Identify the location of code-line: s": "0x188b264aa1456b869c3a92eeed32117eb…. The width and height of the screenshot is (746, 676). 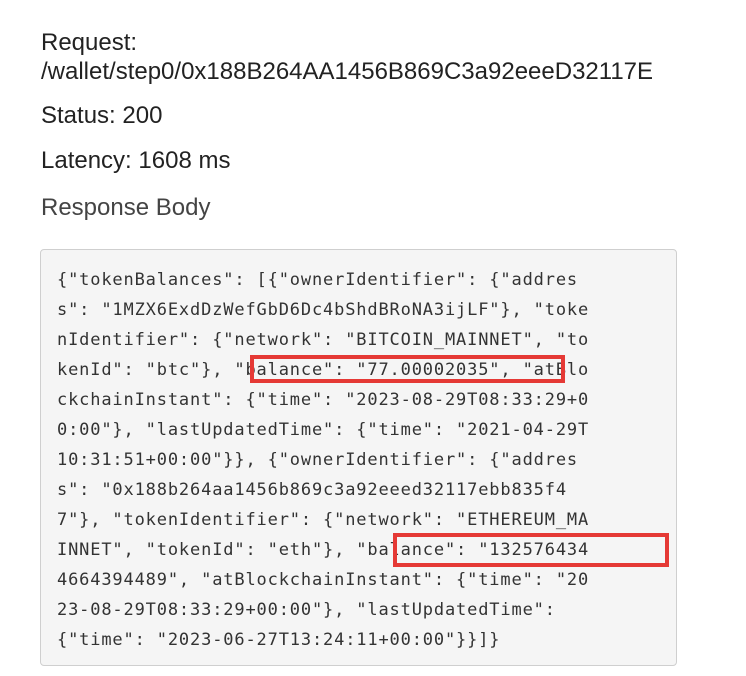
(312, 490).